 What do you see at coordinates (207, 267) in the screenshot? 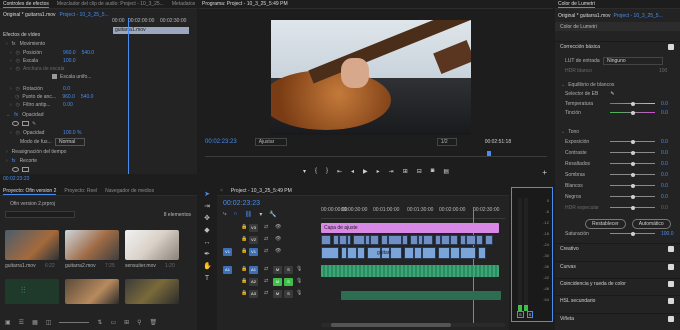
I see `hand-tool-icon: ✋` at bounding box center [207, 267].